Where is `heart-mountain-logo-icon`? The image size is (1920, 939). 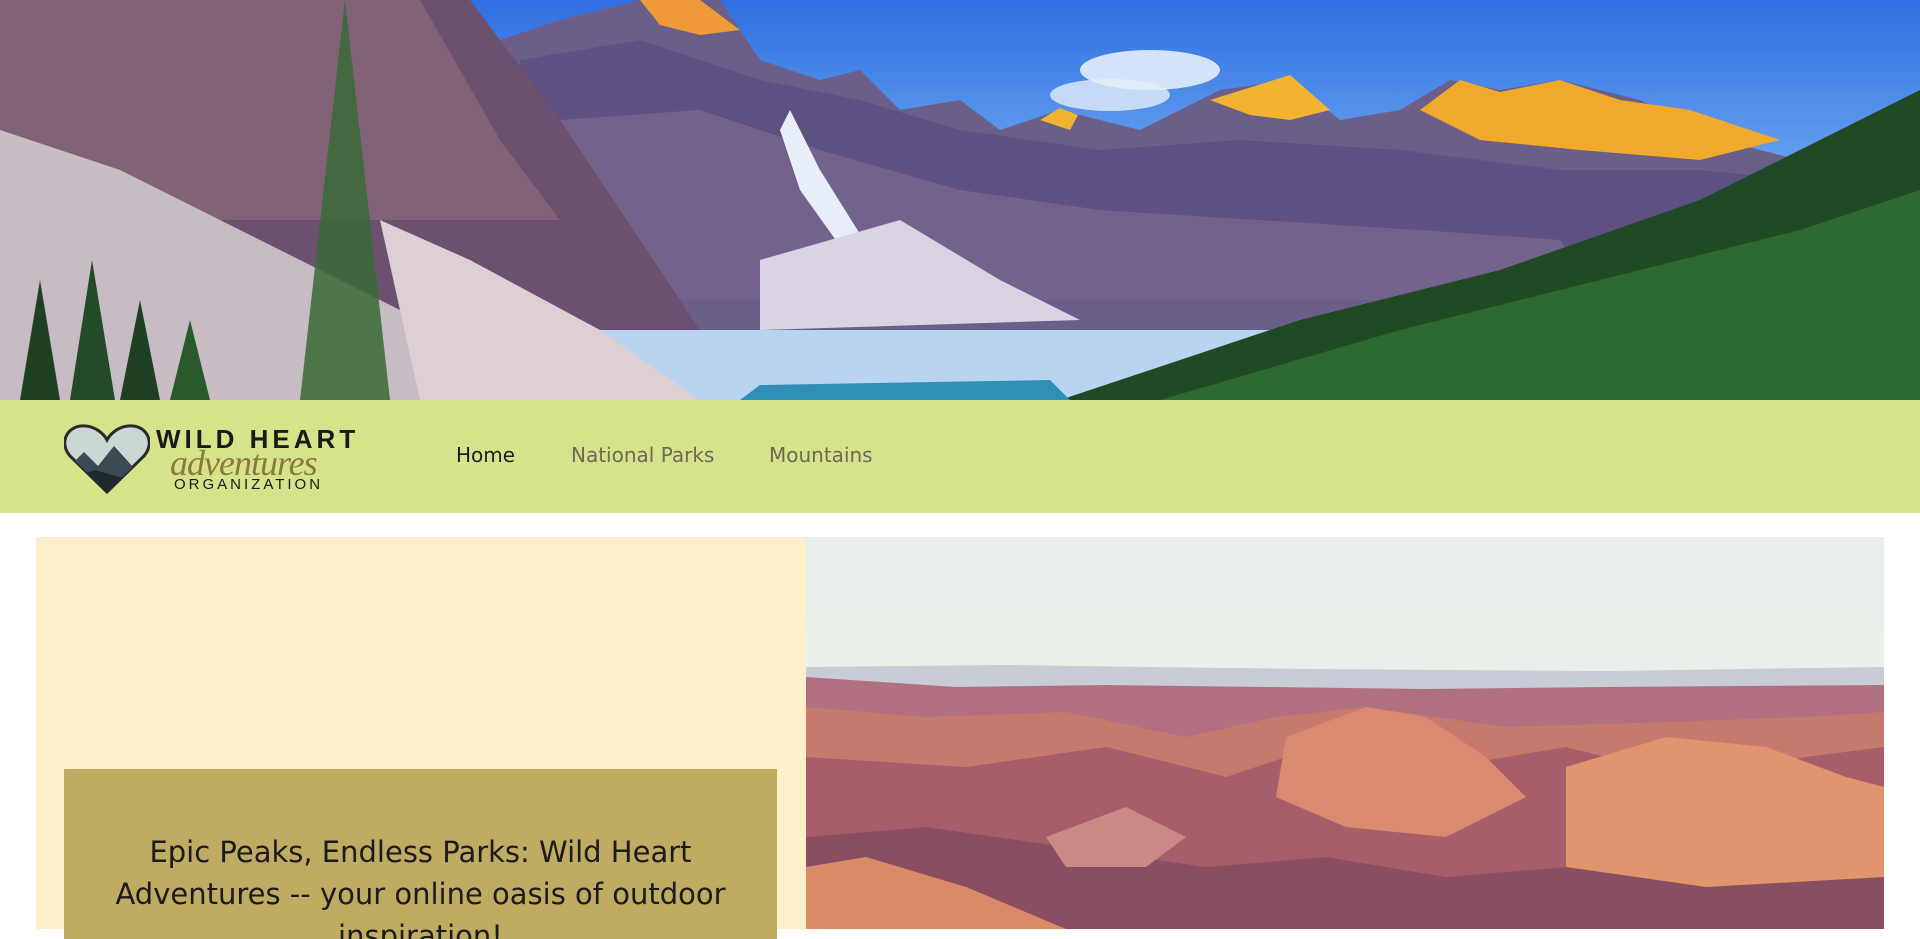 heart-mountain-logo-icon is located at coordinates (107, 459).